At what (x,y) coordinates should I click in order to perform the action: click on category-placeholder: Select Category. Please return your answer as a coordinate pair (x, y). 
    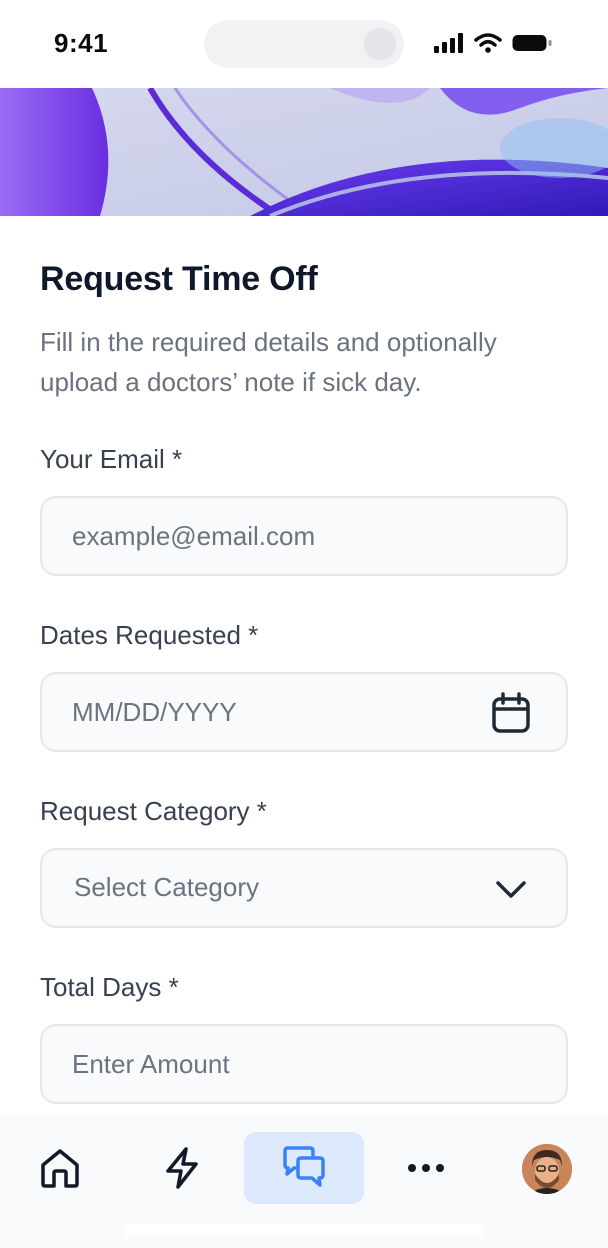
    Looking at the image, I should click on (166, 887).